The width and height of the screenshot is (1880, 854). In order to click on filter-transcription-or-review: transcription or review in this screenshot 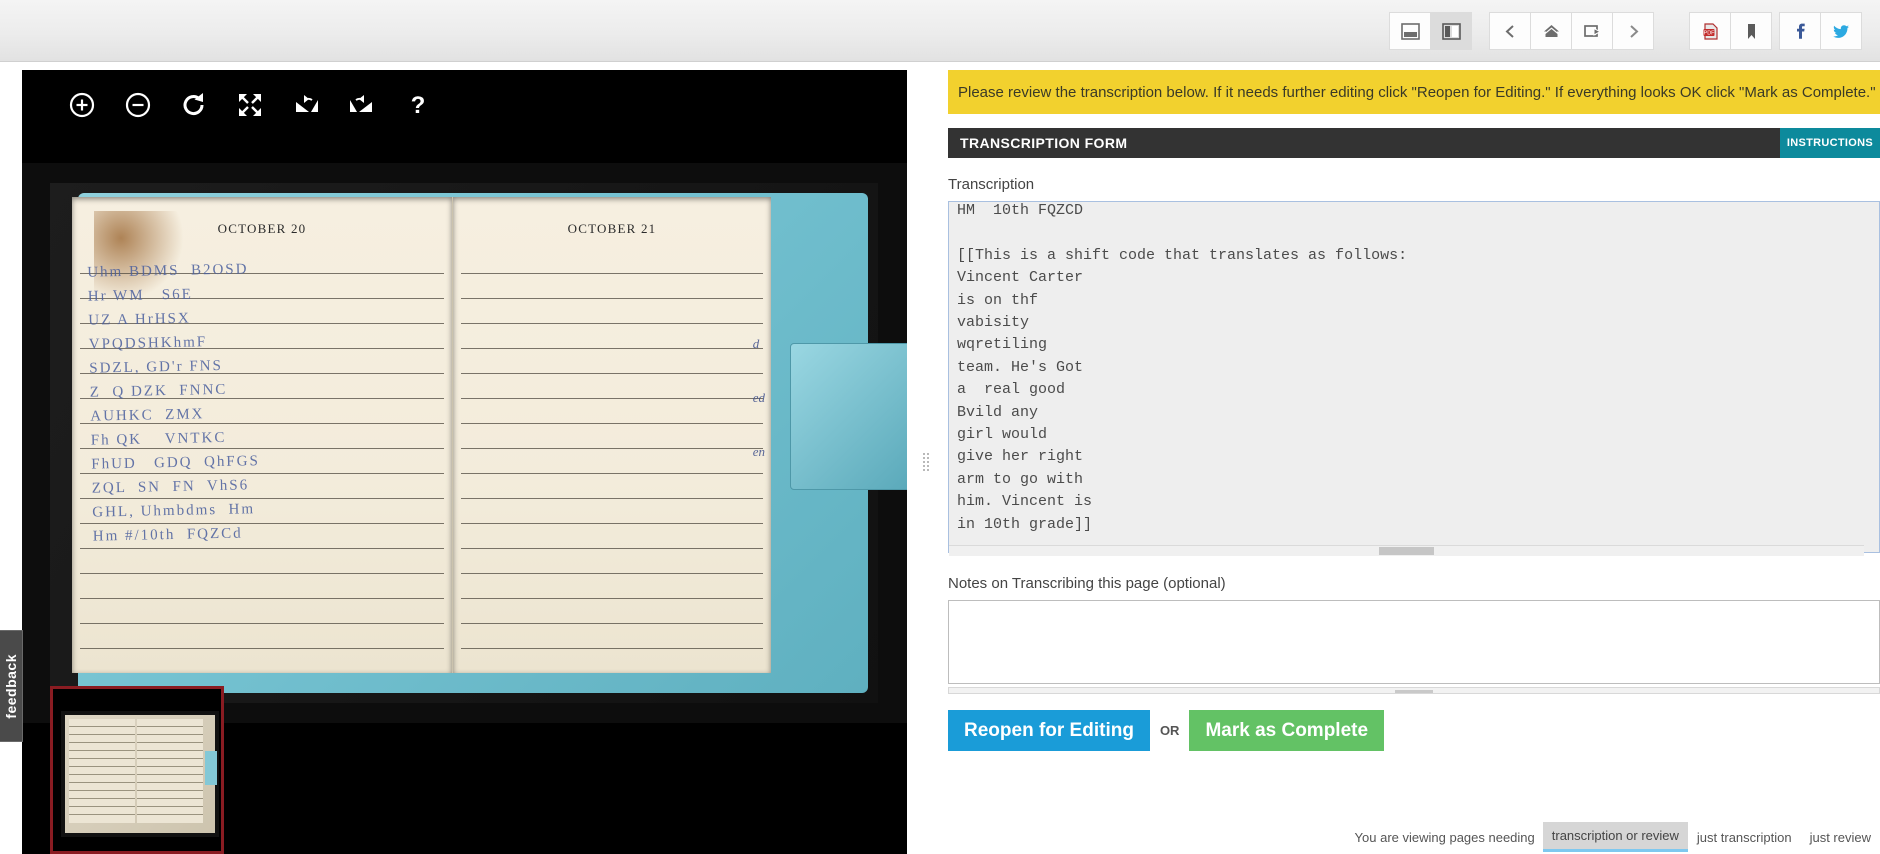, I will do `click(1615, 837)`.